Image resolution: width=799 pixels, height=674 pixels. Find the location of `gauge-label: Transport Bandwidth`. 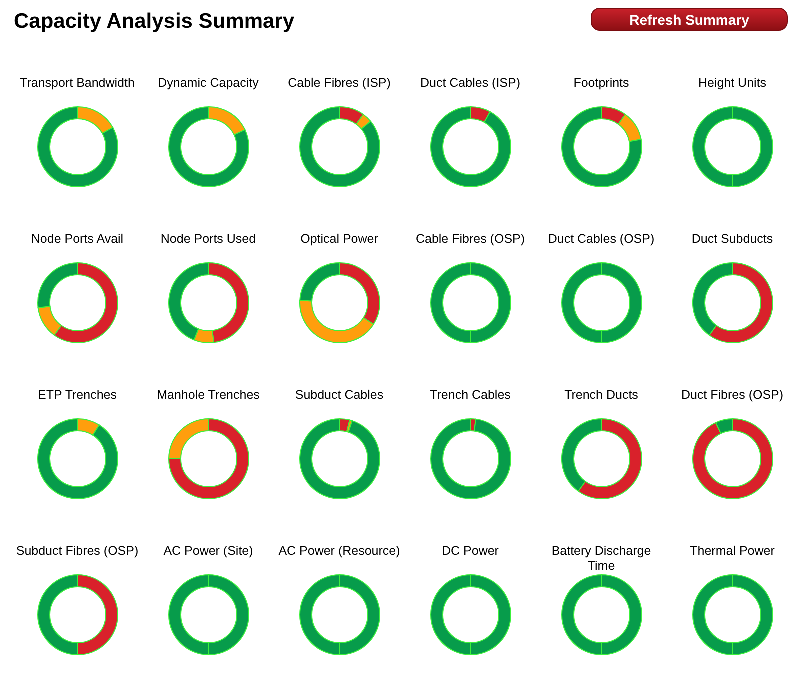

gauge-label: Transport Bandwidth is located at coordinates (77, 84).